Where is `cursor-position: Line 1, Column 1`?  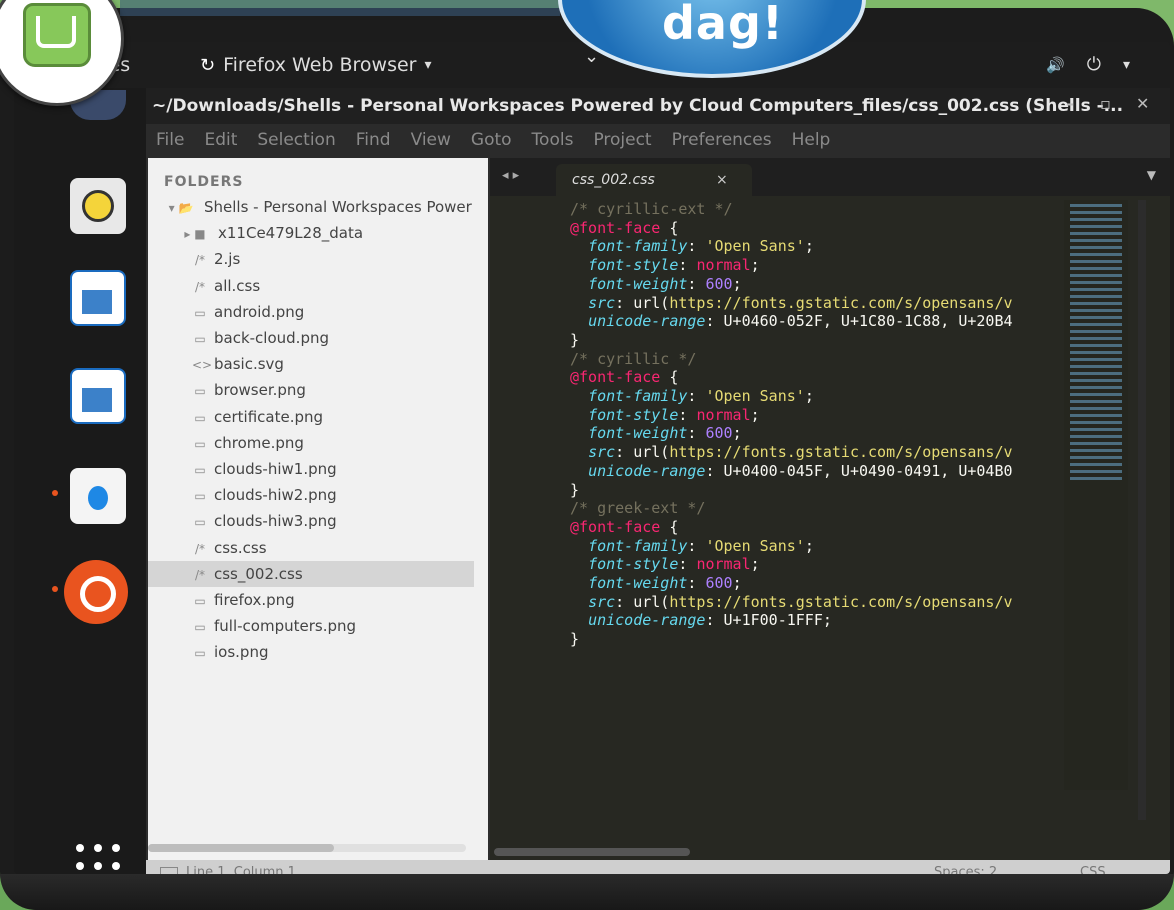 cursor-position: Line 1, Column 1 is located at coordinates (241, 869).